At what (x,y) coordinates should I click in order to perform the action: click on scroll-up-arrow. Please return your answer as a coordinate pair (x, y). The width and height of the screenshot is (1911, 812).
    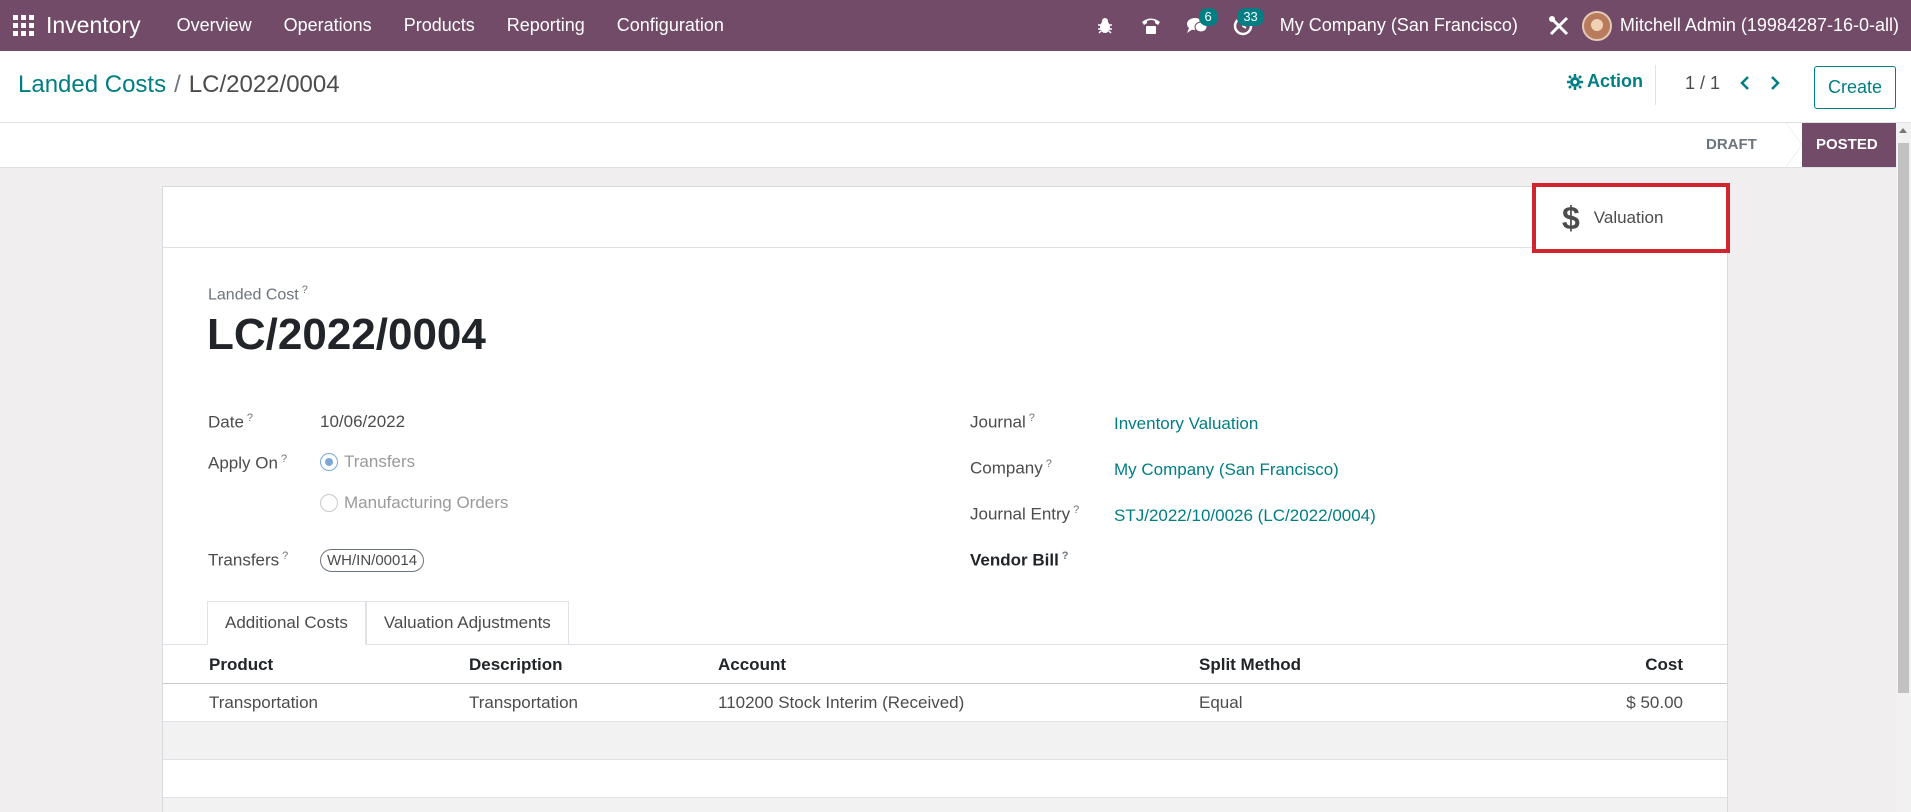
    Looking at the image, I should click on (1903, 130).